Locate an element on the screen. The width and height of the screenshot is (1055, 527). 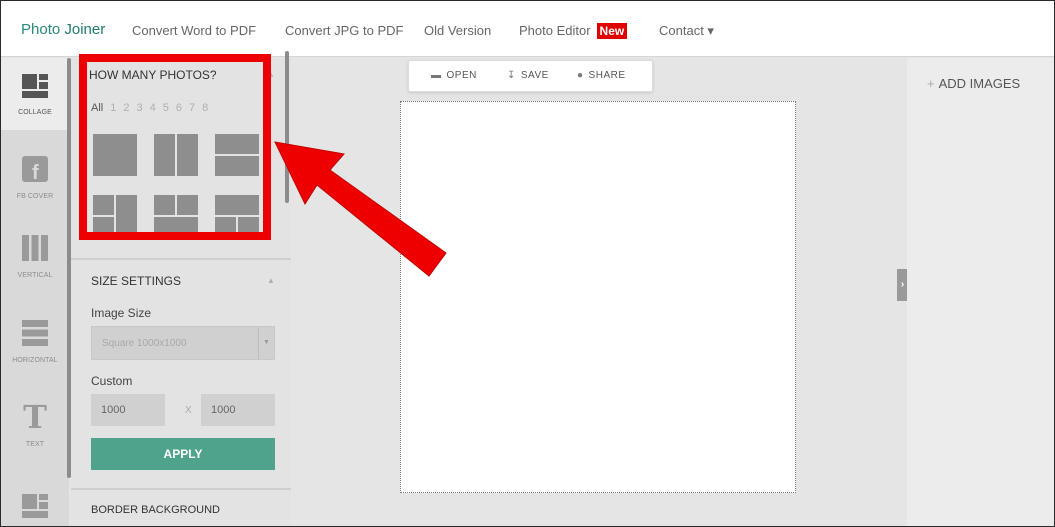
brand-logo: Photo Joiner is located at coordinates (63, 29).